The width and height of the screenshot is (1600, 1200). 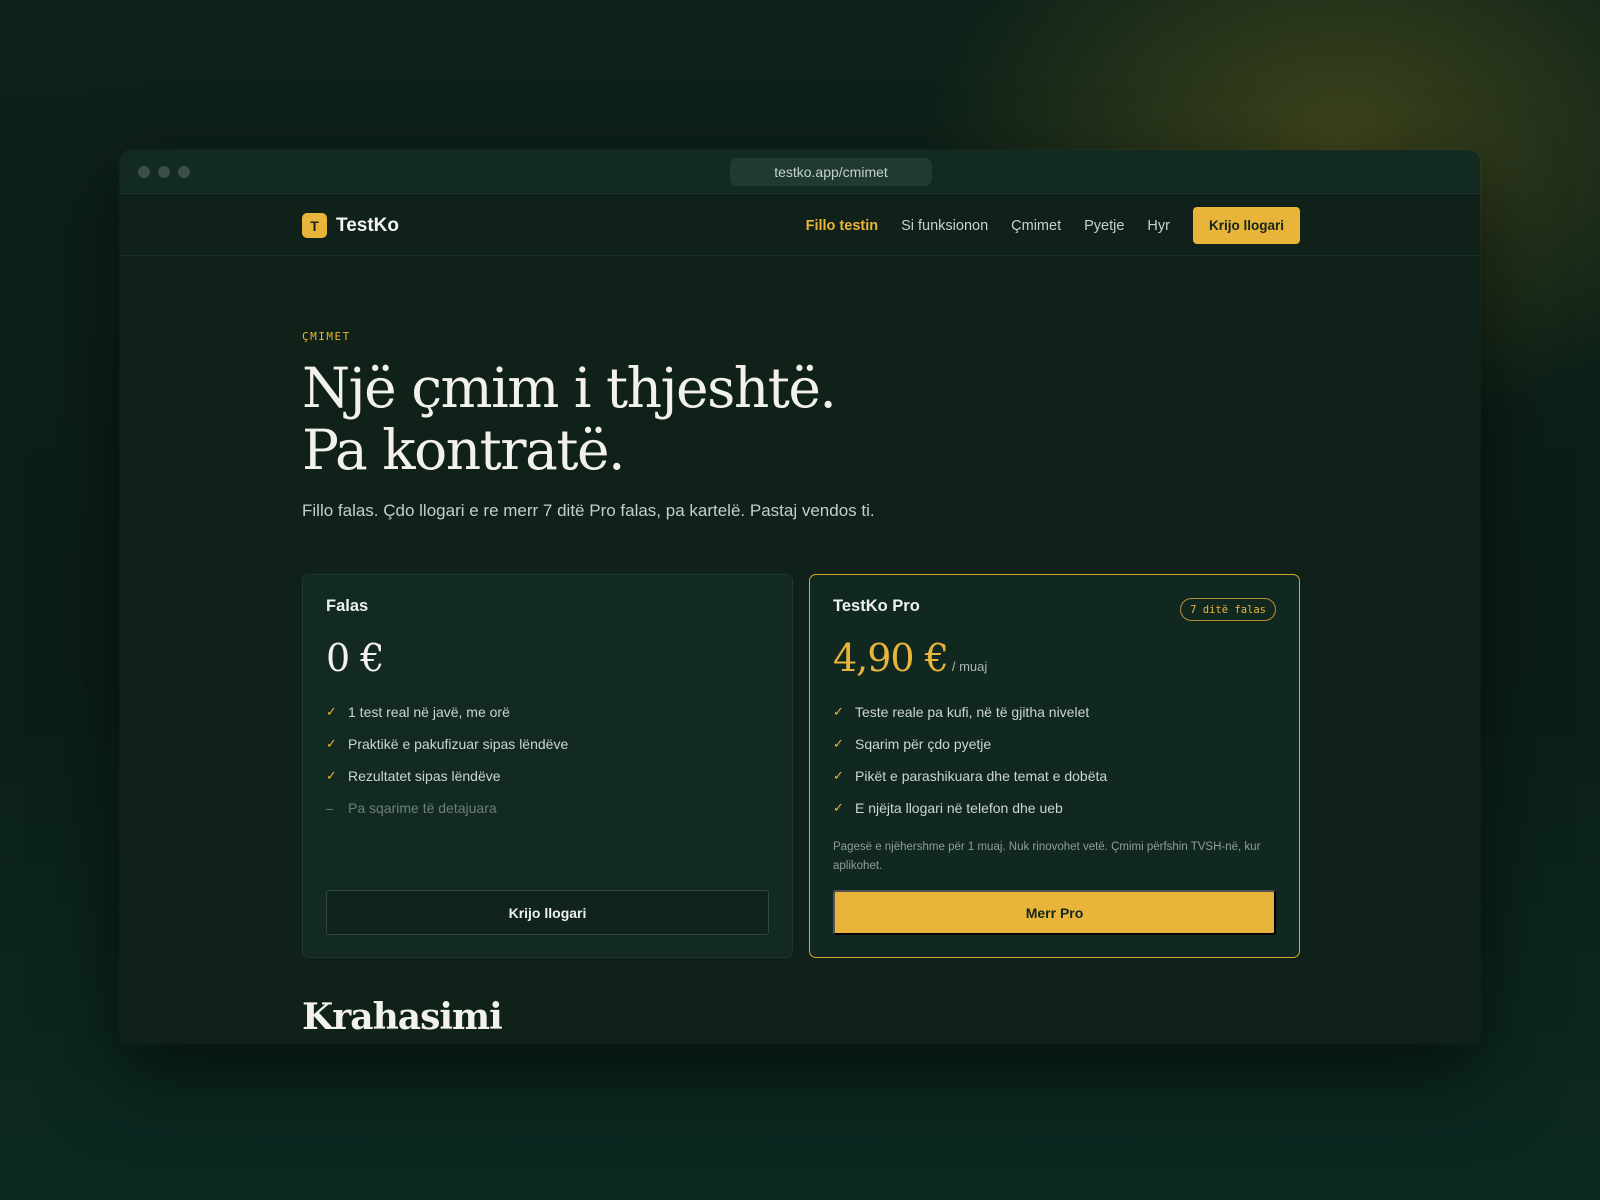 What do you see at coordinates (547, 658) in the screenshot?
I see `price-row: 0 €` at bounding box center [547, 658].